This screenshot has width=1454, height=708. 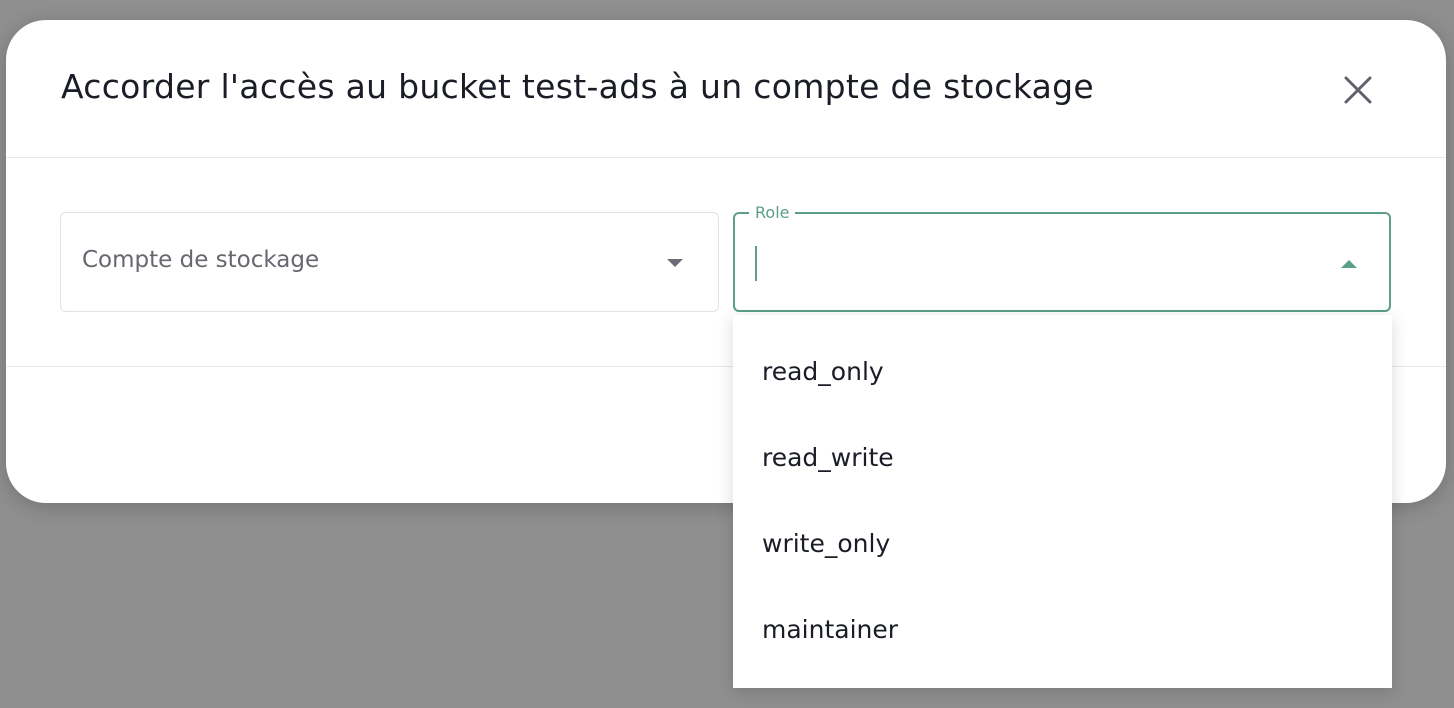 I want to click on text-cursor, so click(x=756, y=263).